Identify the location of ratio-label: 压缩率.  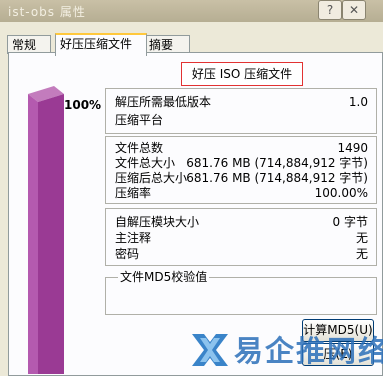
(133, 193).